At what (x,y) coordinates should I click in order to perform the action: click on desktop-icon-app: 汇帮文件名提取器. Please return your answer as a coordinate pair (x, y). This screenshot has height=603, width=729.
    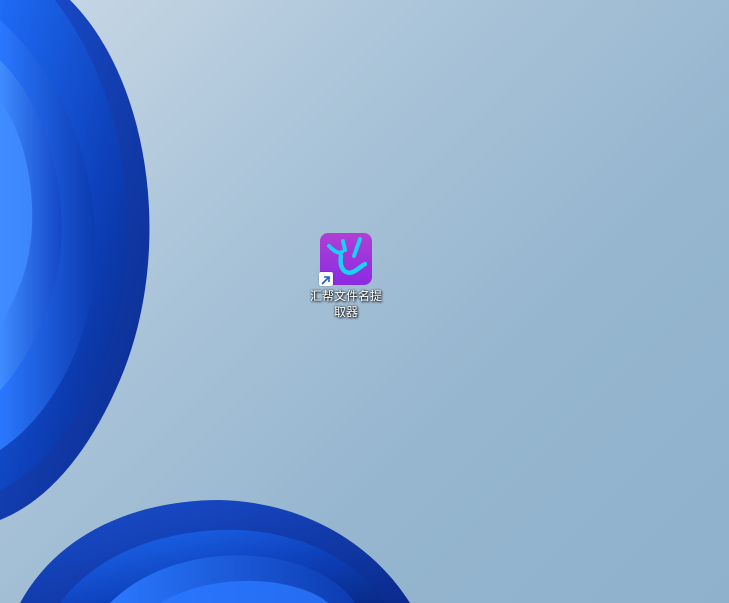
    Looking at the image, I should click on (346, 276).